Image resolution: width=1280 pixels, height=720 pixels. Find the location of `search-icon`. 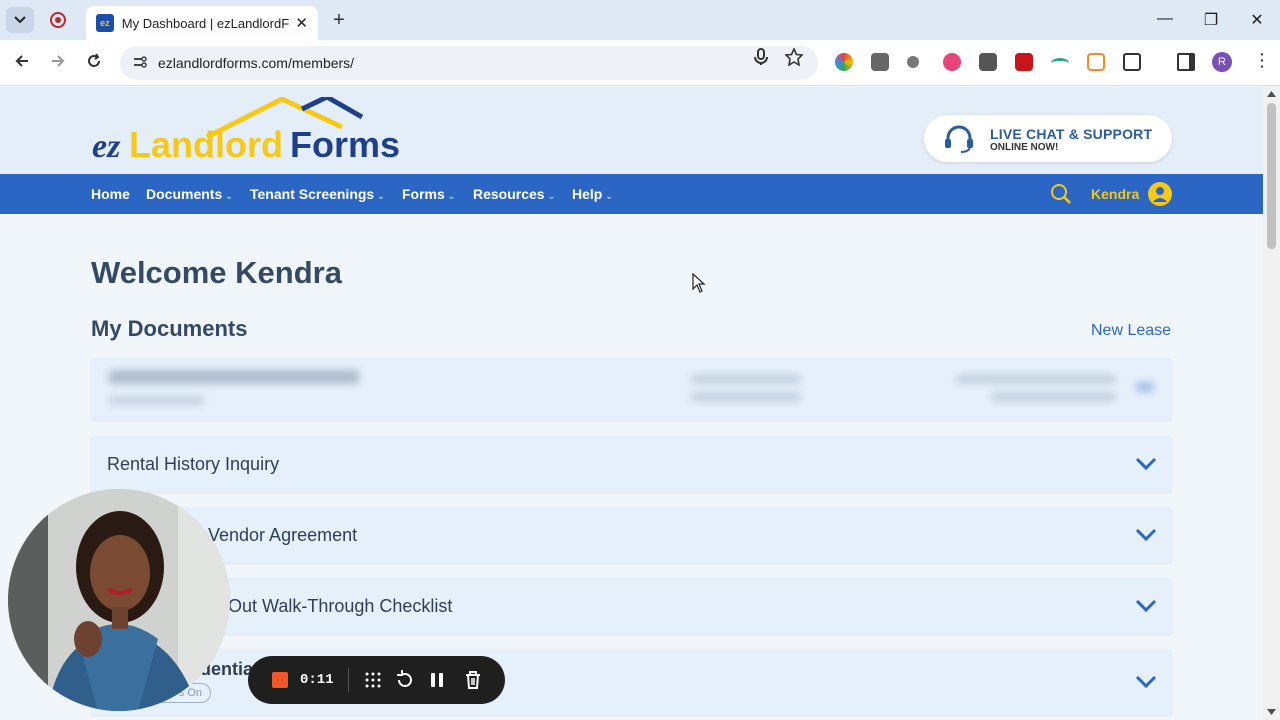

search-icon is located at coordinates (1061, 194).